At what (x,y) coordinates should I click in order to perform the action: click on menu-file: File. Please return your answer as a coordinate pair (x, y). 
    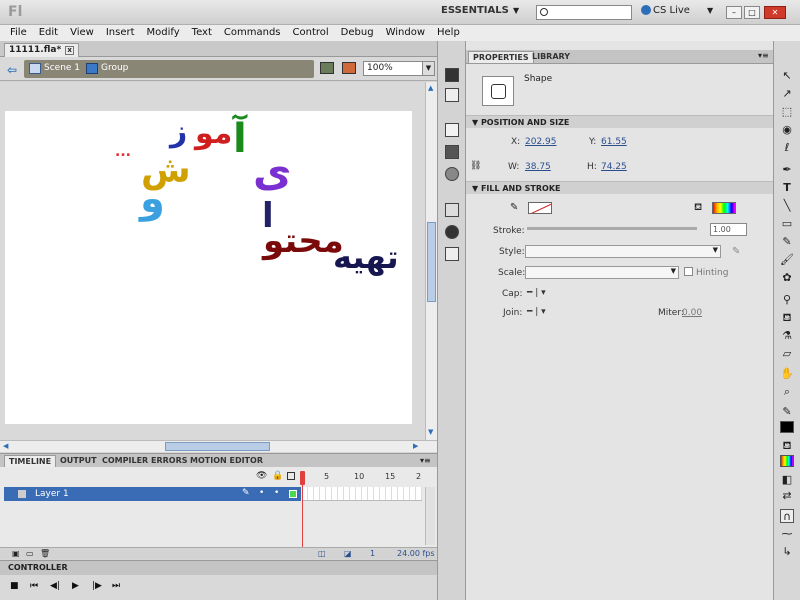
    Looking at the image, I should click on (18, 33).